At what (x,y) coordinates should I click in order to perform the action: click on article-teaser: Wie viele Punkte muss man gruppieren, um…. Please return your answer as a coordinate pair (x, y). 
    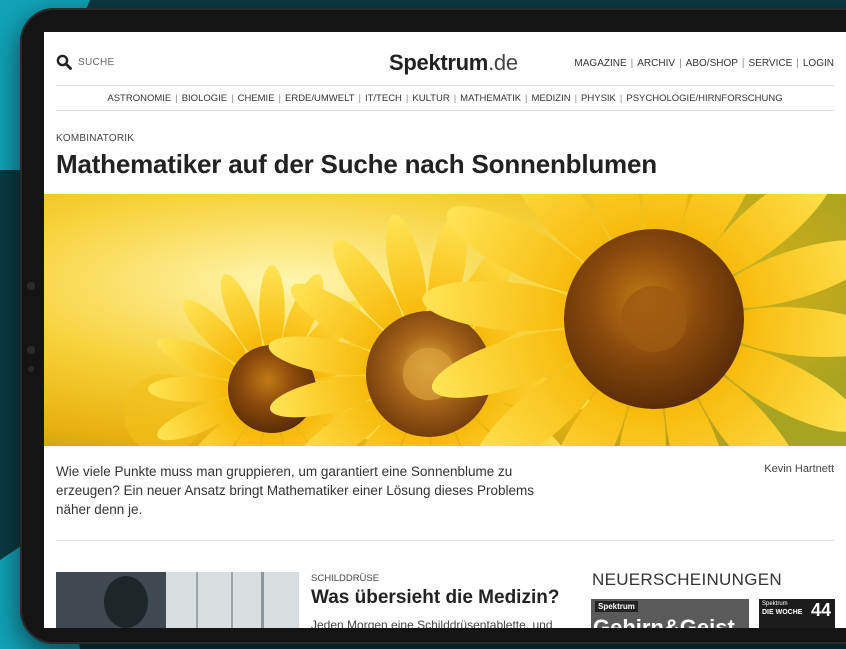
    Looking at the image, I should click on (295, 490).